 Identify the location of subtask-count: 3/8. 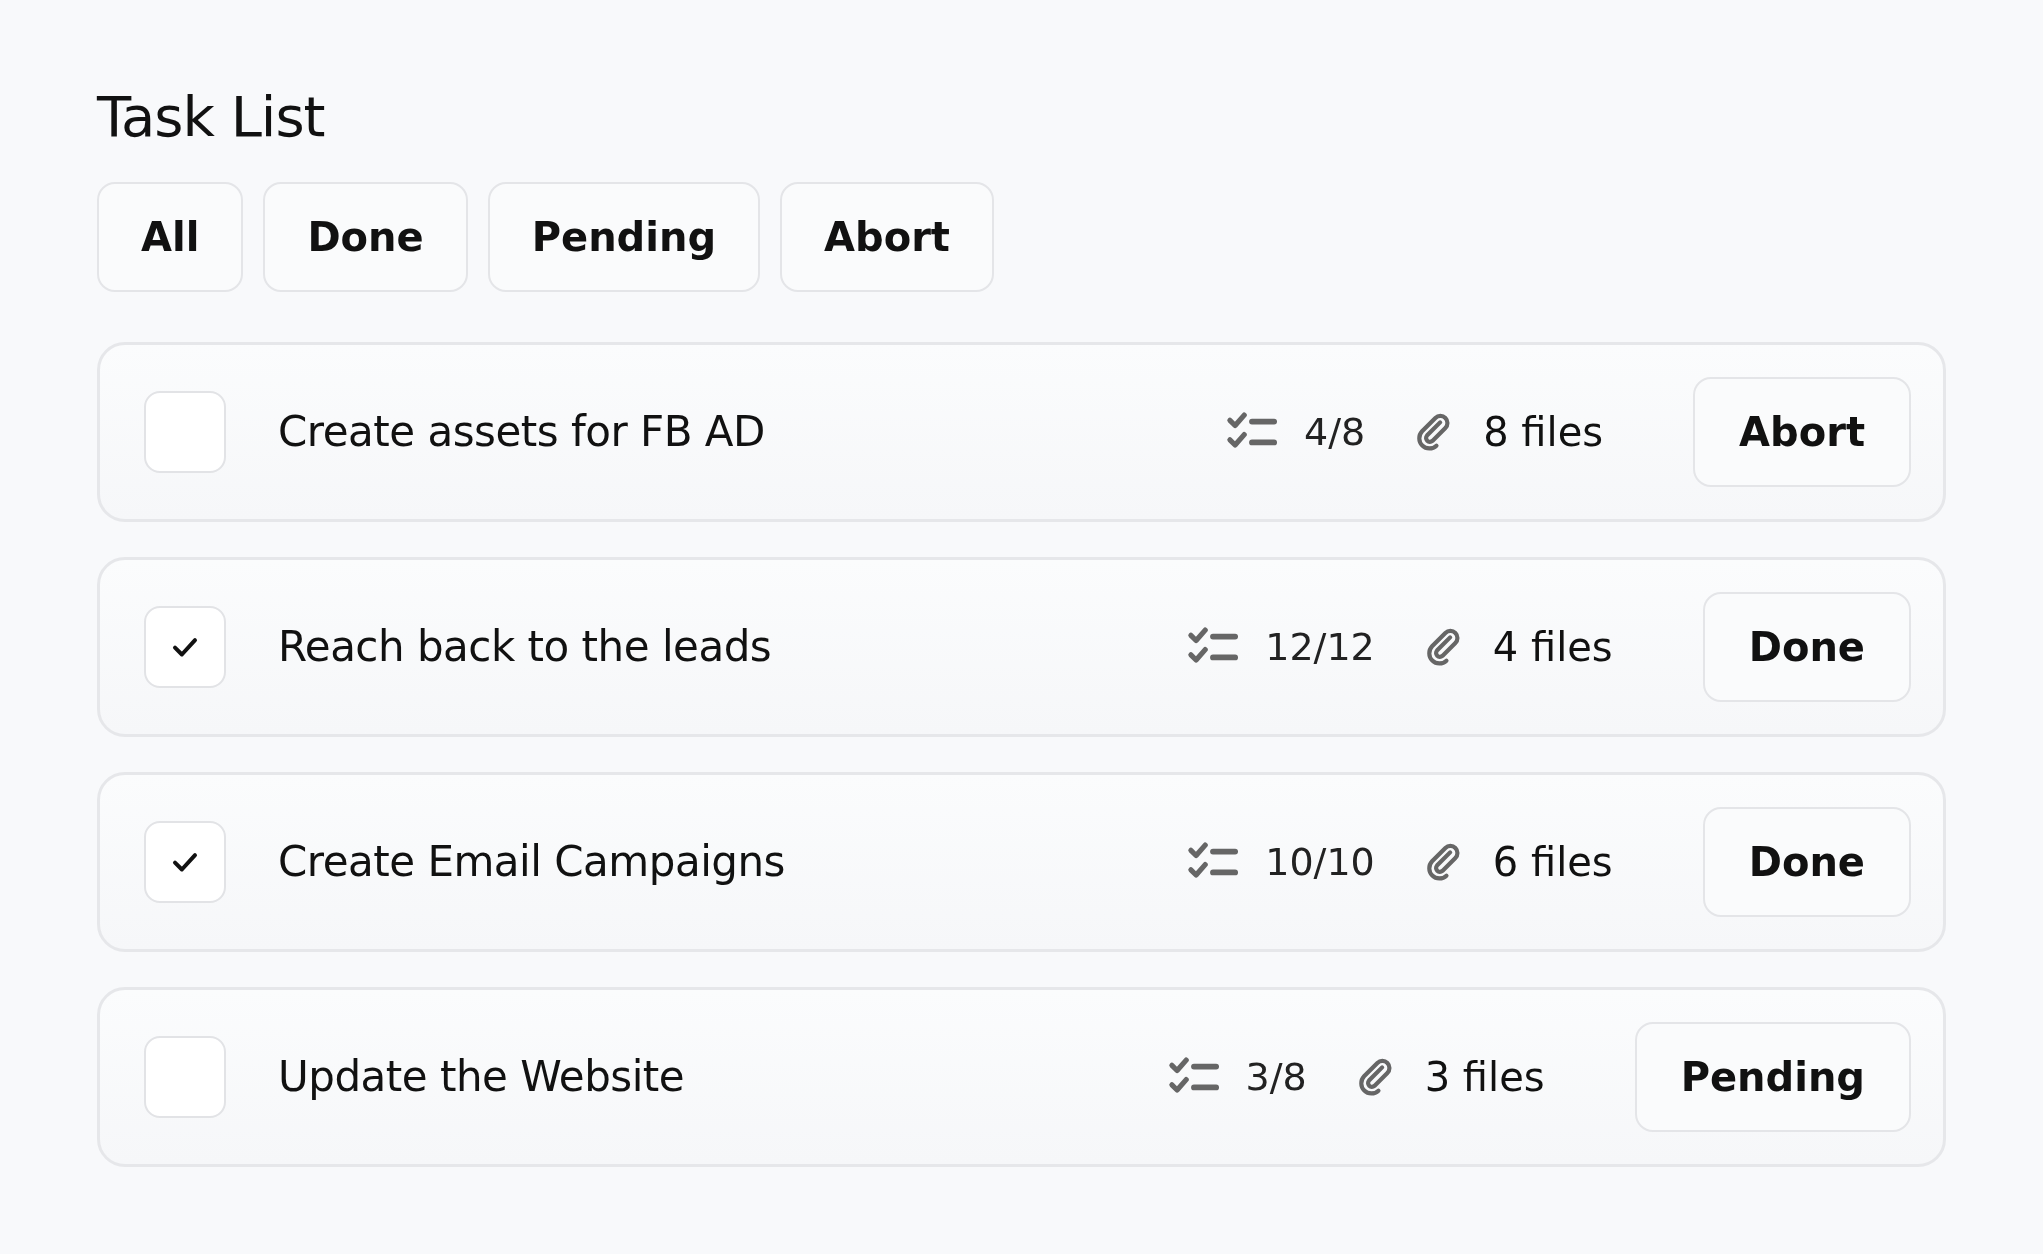
(1276, 1076).